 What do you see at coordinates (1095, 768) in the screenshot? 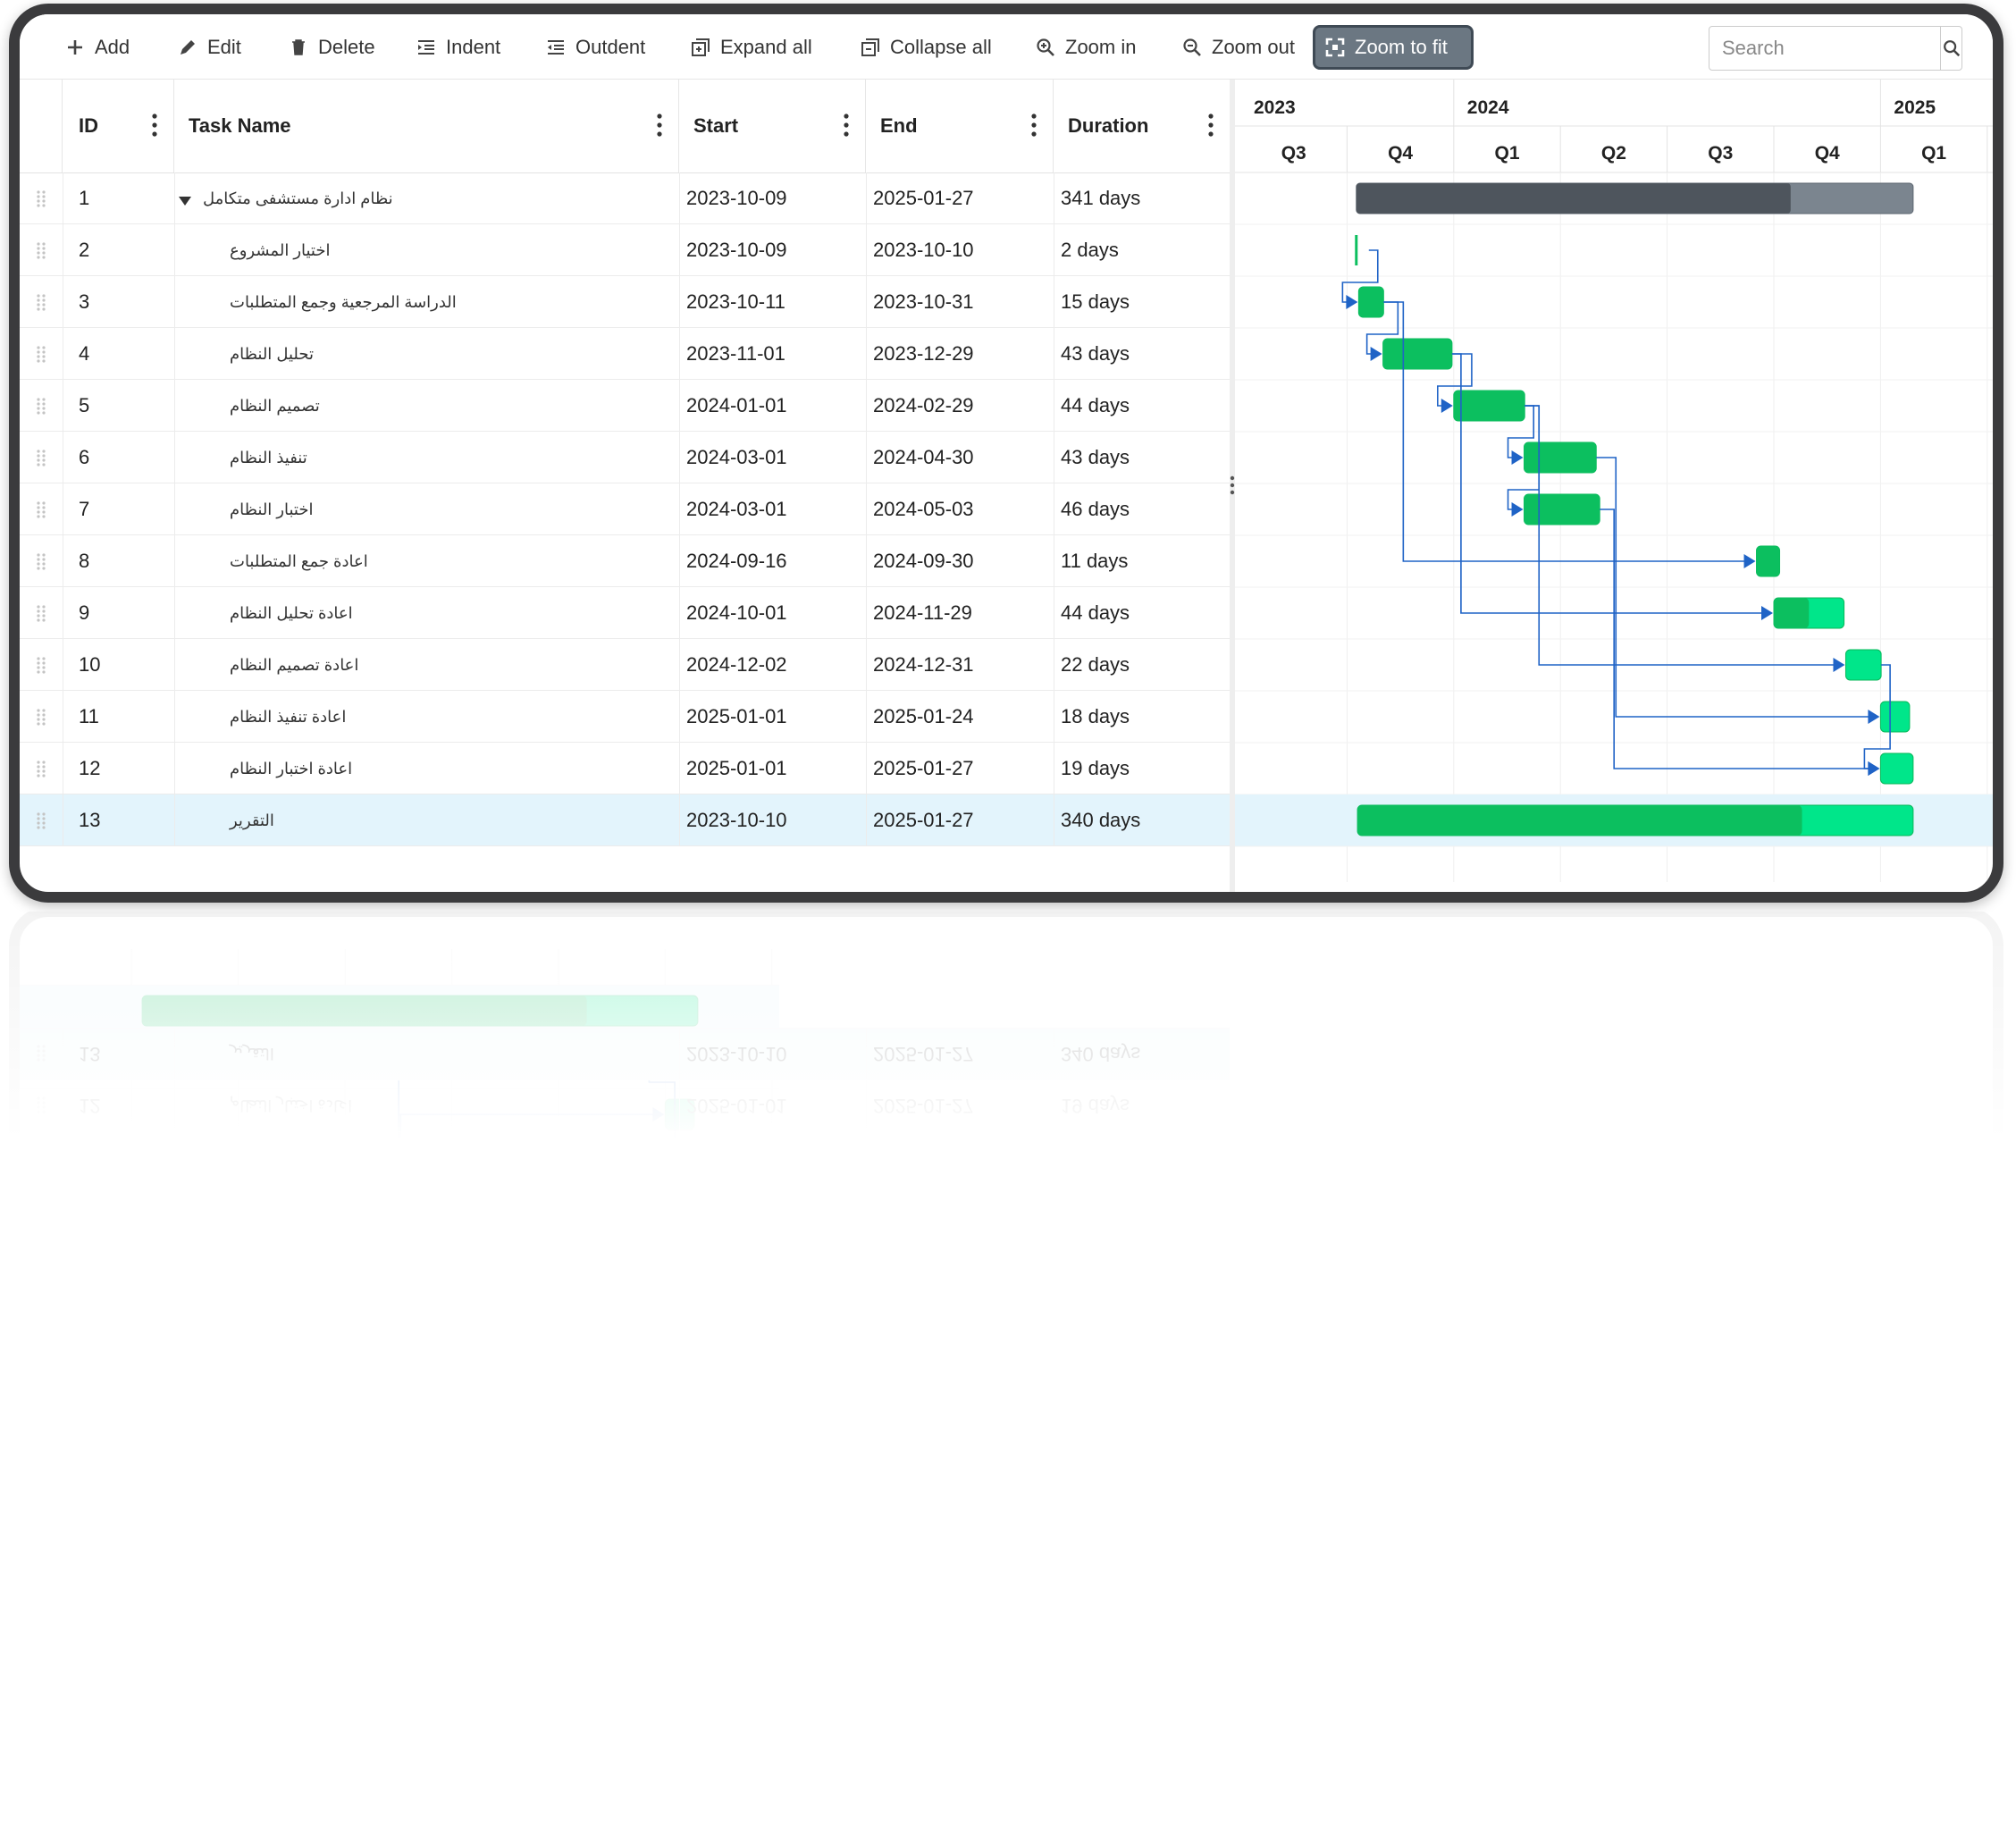
I see `task-duration: 19 days` at bounding box center [1095, 768].